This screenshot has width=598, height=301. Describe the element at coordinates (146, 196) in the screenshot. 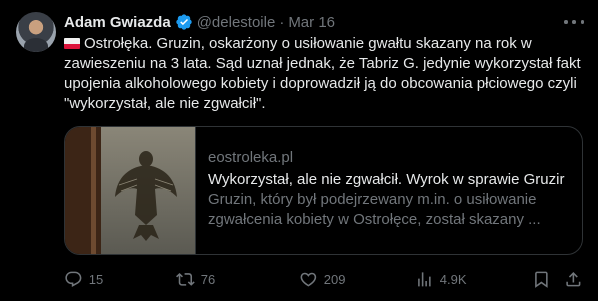

I see `eagle-emblem-icon` at that location.